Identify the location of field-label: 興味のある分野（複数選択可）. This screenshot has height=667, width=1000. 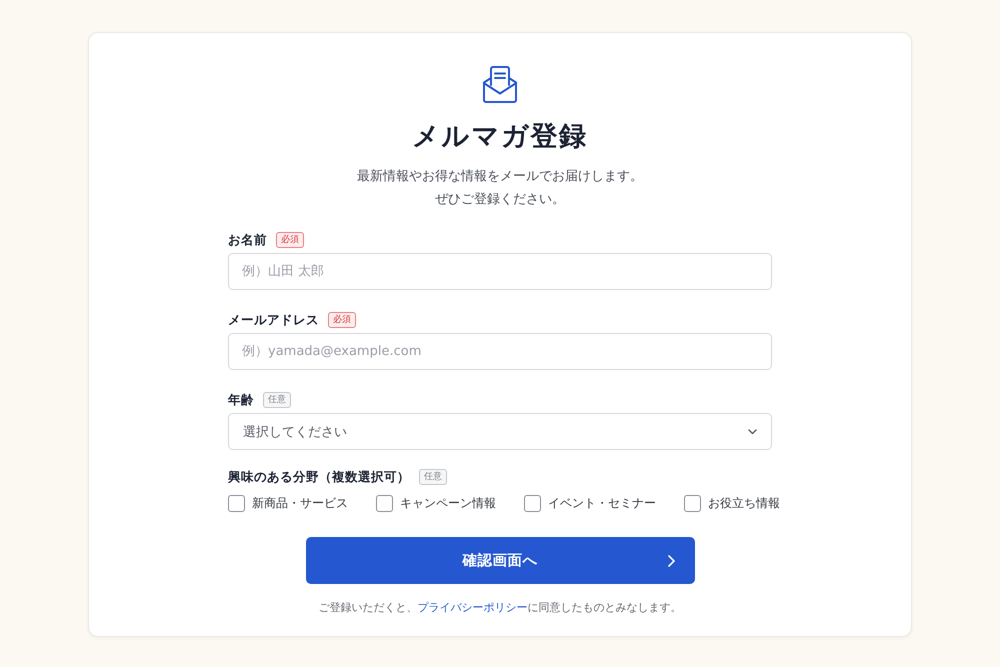
(319, 477).